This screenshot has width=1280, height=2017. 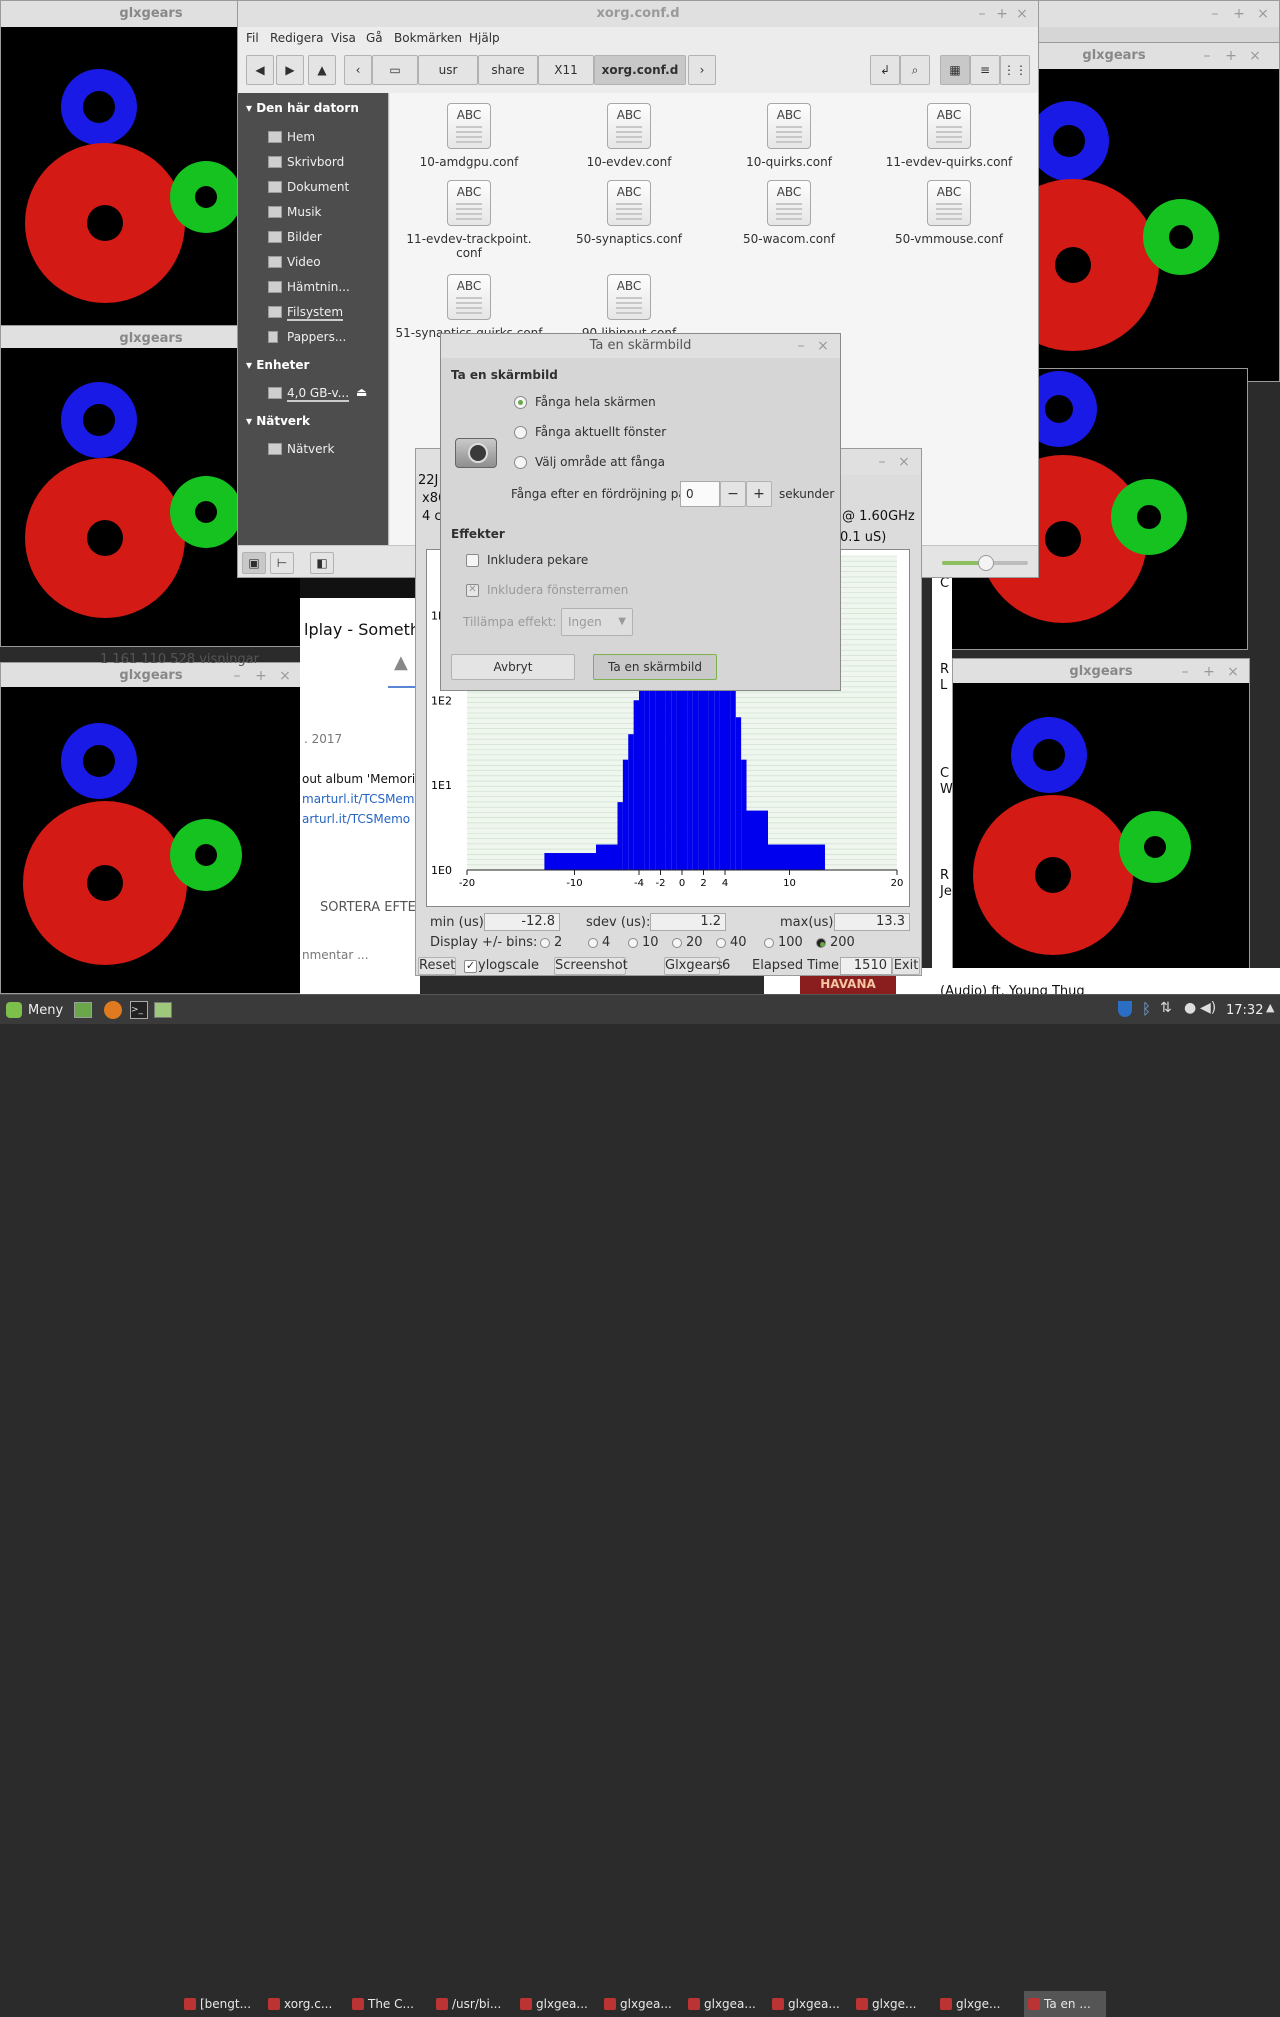 I want to click on clock: 17:32, so click(x=1244, y=1010).